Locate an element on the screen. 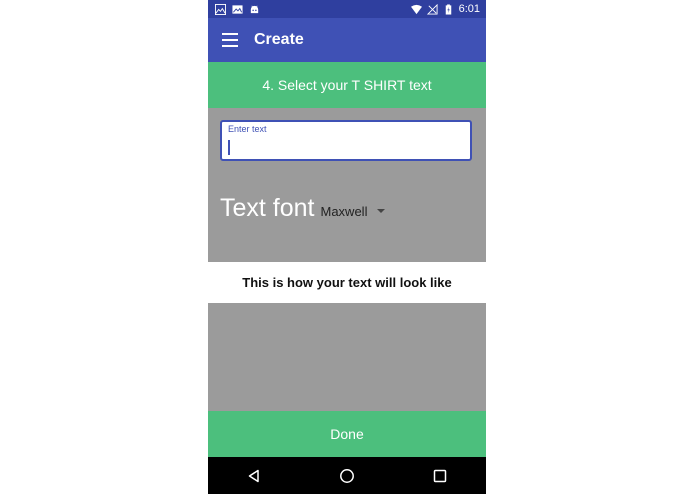  app-bar: Create is located at coordinates (347, 40).